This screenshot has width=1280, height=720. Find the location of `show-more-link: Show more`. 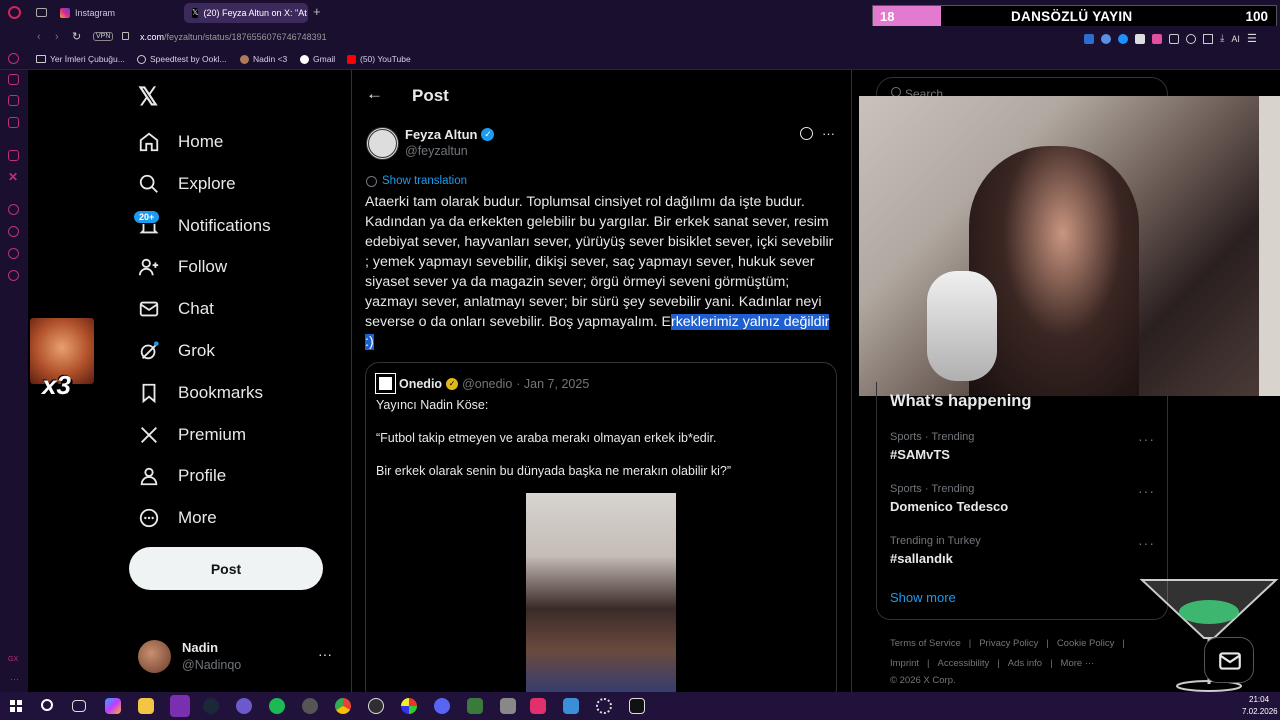

show-more-link: Show more is located at coordinates (923, 597).